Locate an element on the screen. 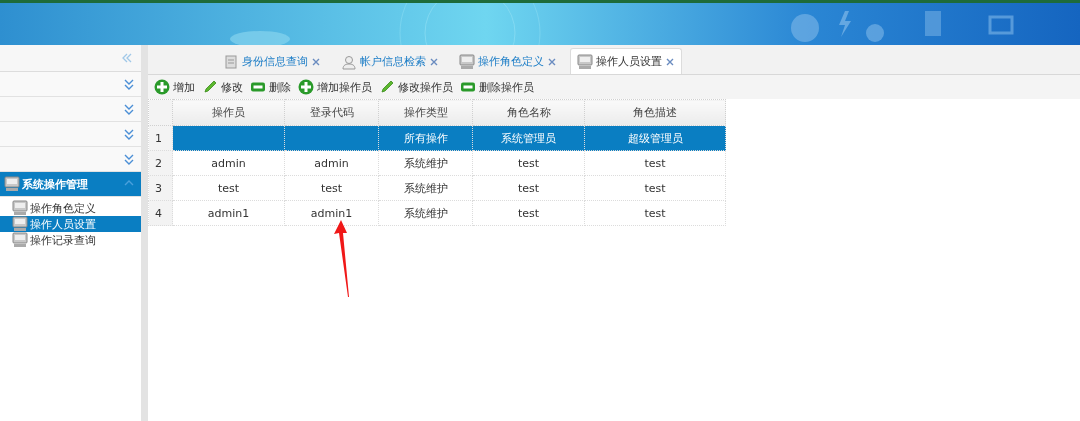 Image resolution: width=1080 pixels, height=421 pixels. toolbar-button: 修改 is located at coordinates (222, 87).